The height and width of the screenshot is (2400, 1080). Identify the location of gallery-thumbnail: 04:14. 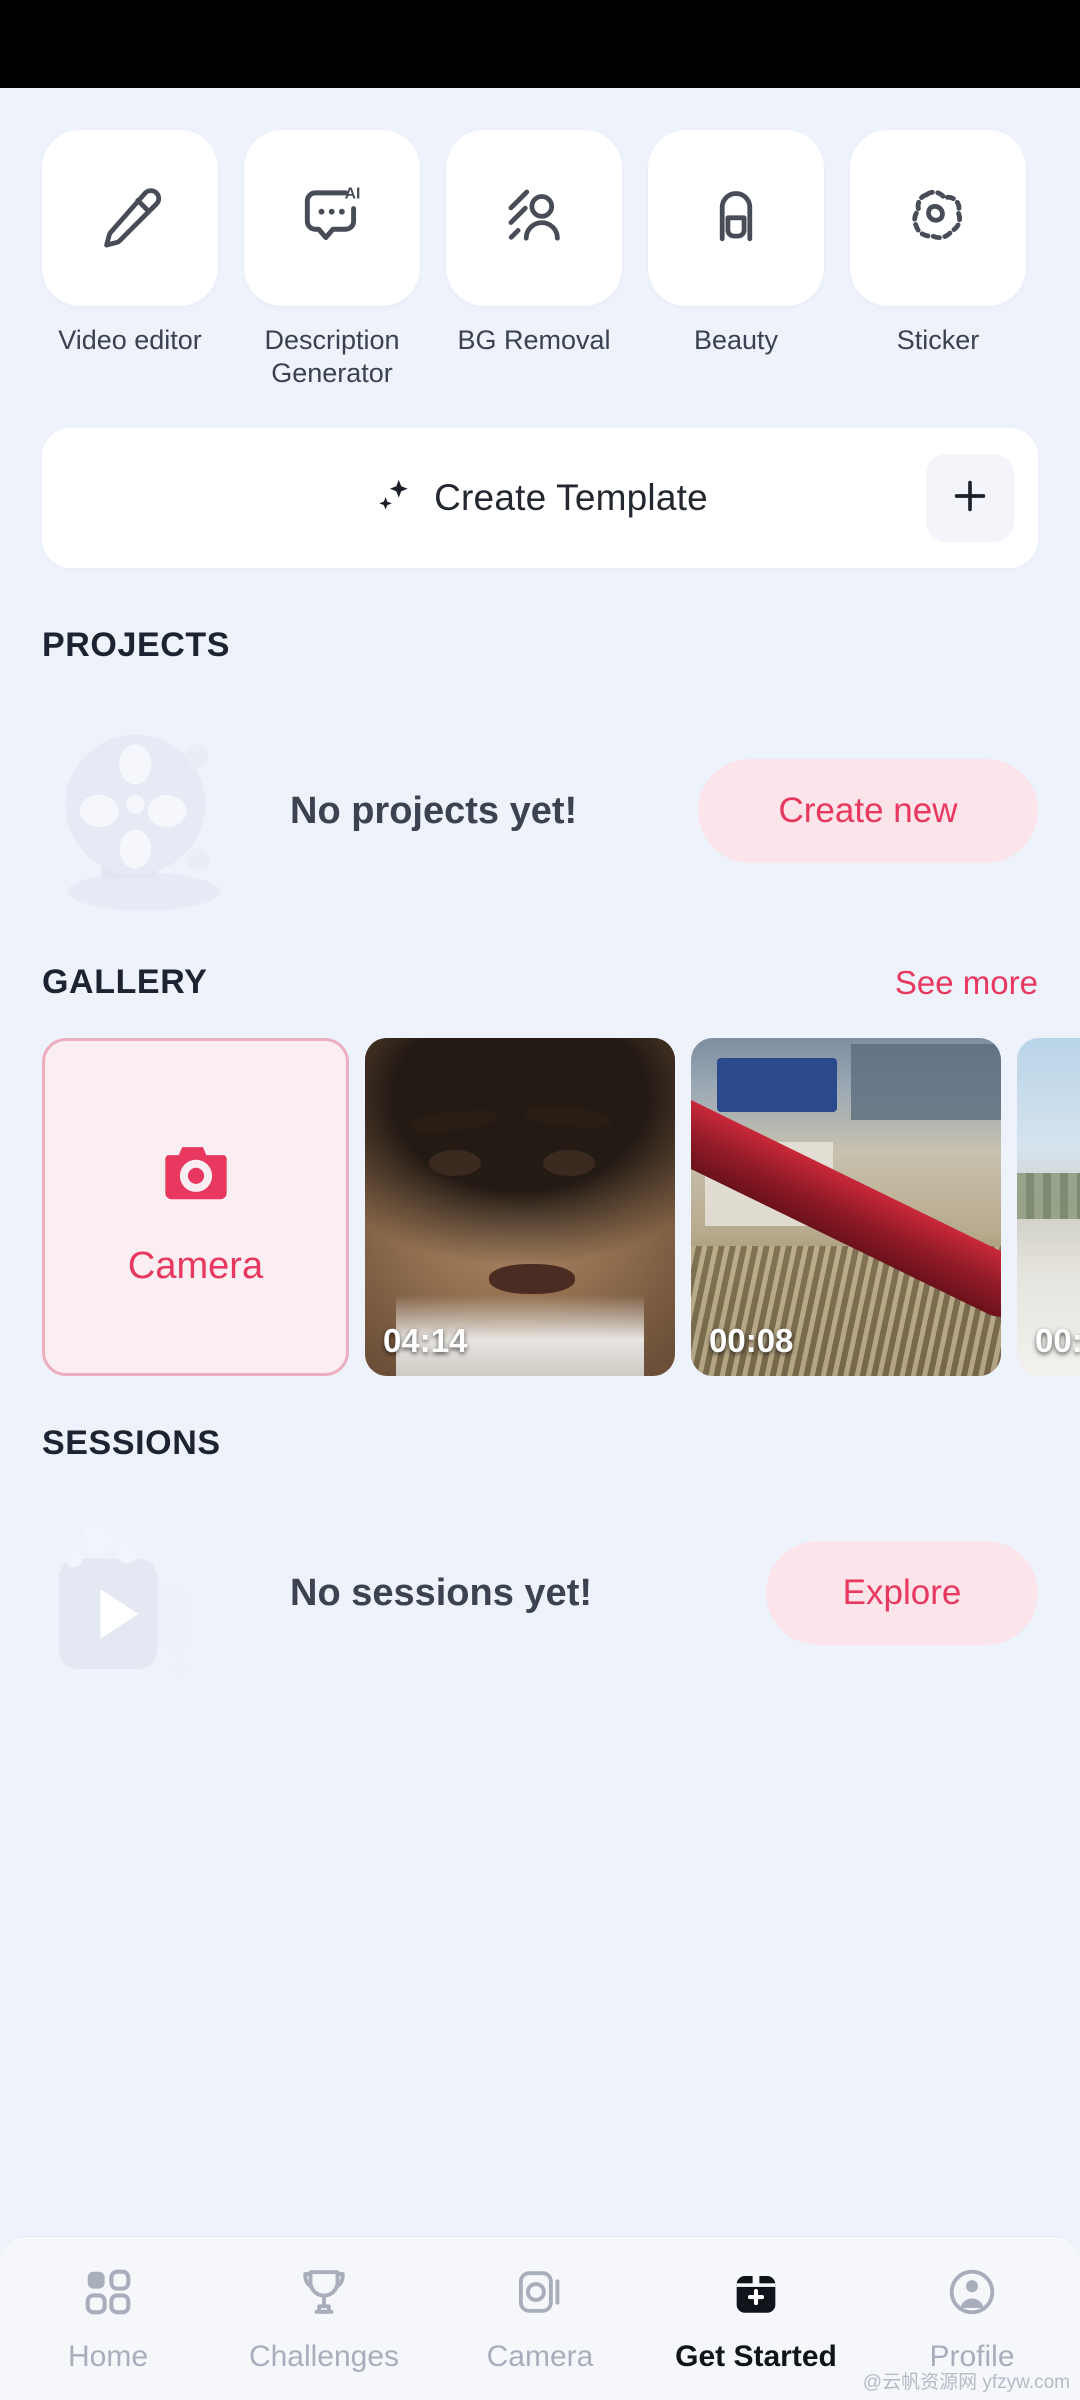
(520, 1207).